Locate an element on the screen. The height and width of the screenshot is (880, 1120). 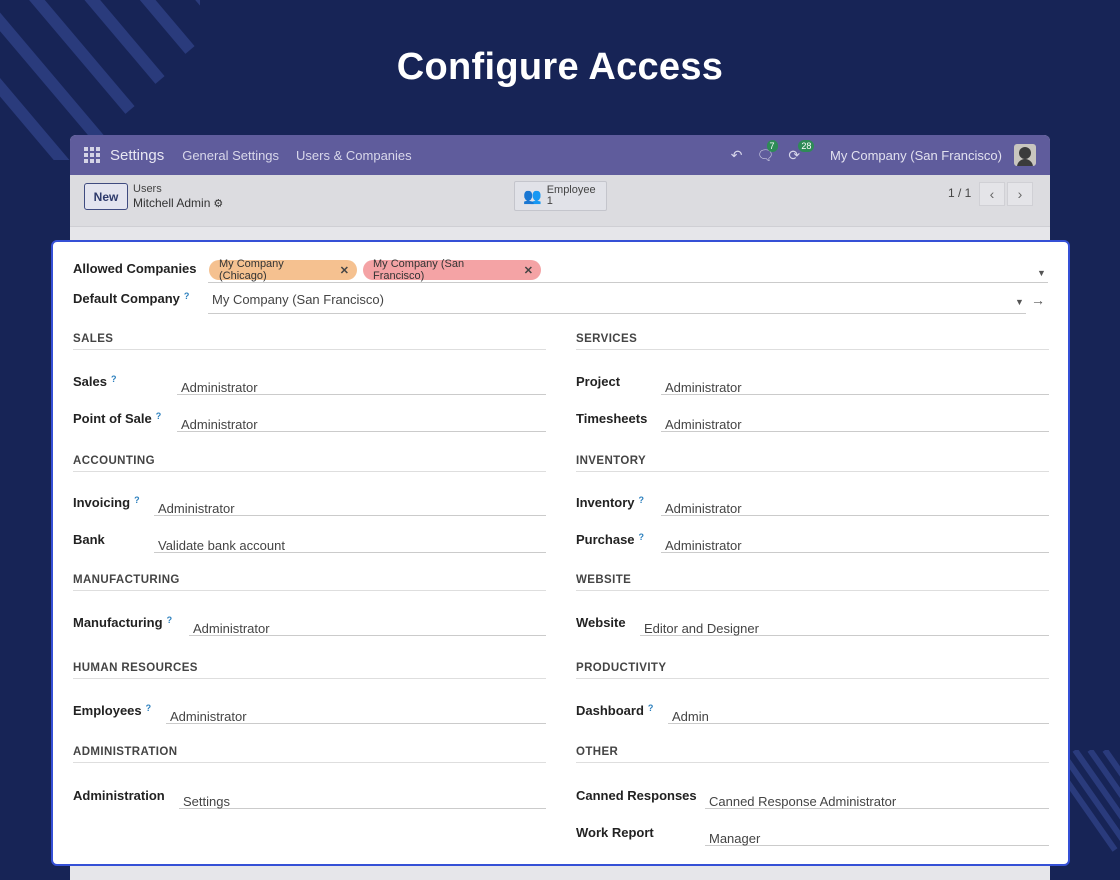
activity-clock-icon: ⟳ 28 is located at coordinates (801, 151).